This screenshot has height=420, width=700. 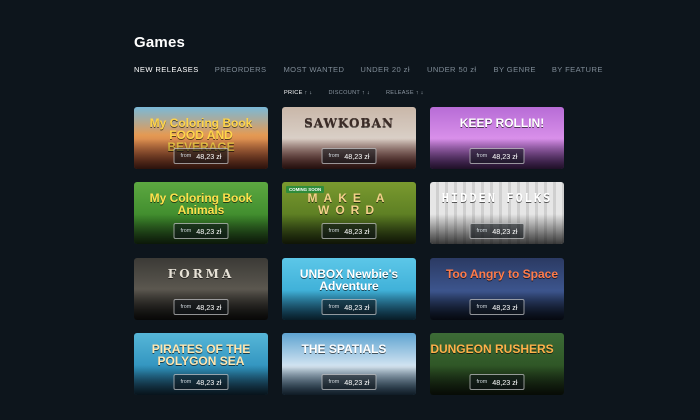 I want to click on game-title: My Coloring Book Animals, so click(x=201, y=204).